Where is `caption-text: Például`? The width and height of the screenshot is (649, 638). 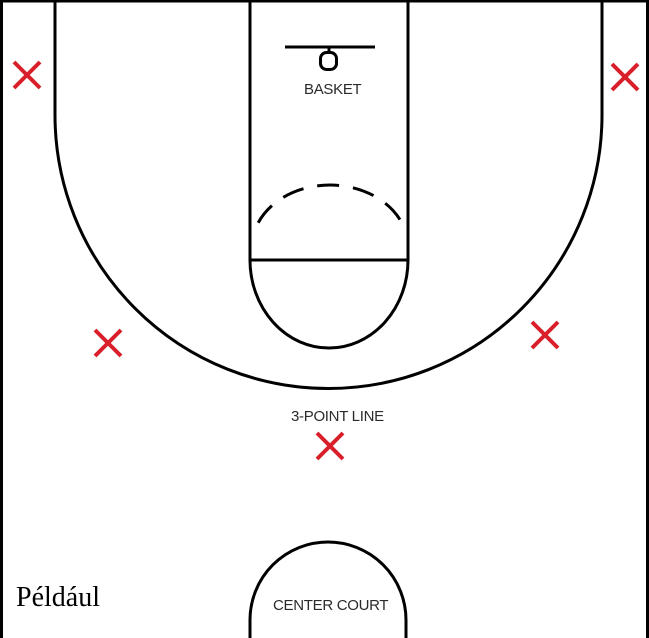 caption-text: Például is located at coordinates (58, 597).